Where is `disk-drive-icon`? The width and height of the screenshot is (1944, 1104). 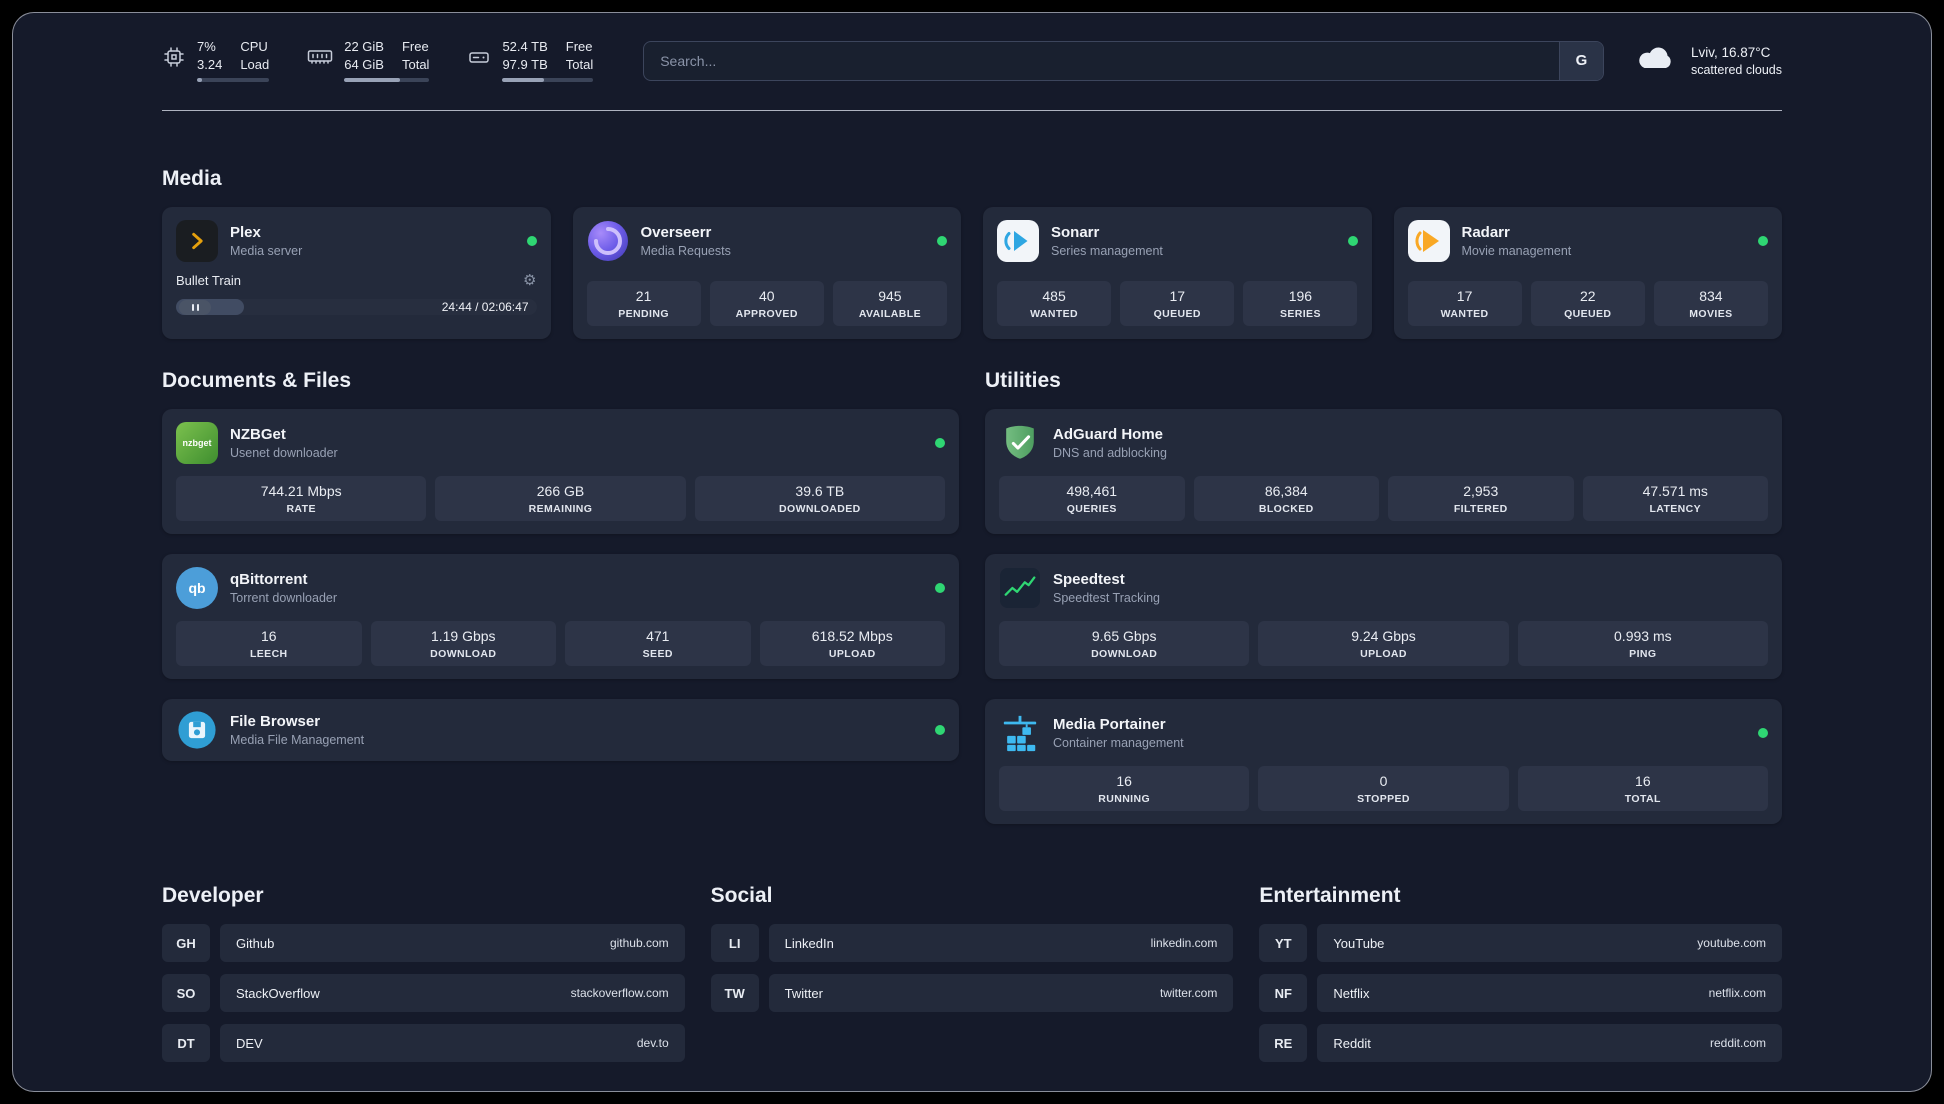
disk-drive-icon is located at coordinates (479, 57).